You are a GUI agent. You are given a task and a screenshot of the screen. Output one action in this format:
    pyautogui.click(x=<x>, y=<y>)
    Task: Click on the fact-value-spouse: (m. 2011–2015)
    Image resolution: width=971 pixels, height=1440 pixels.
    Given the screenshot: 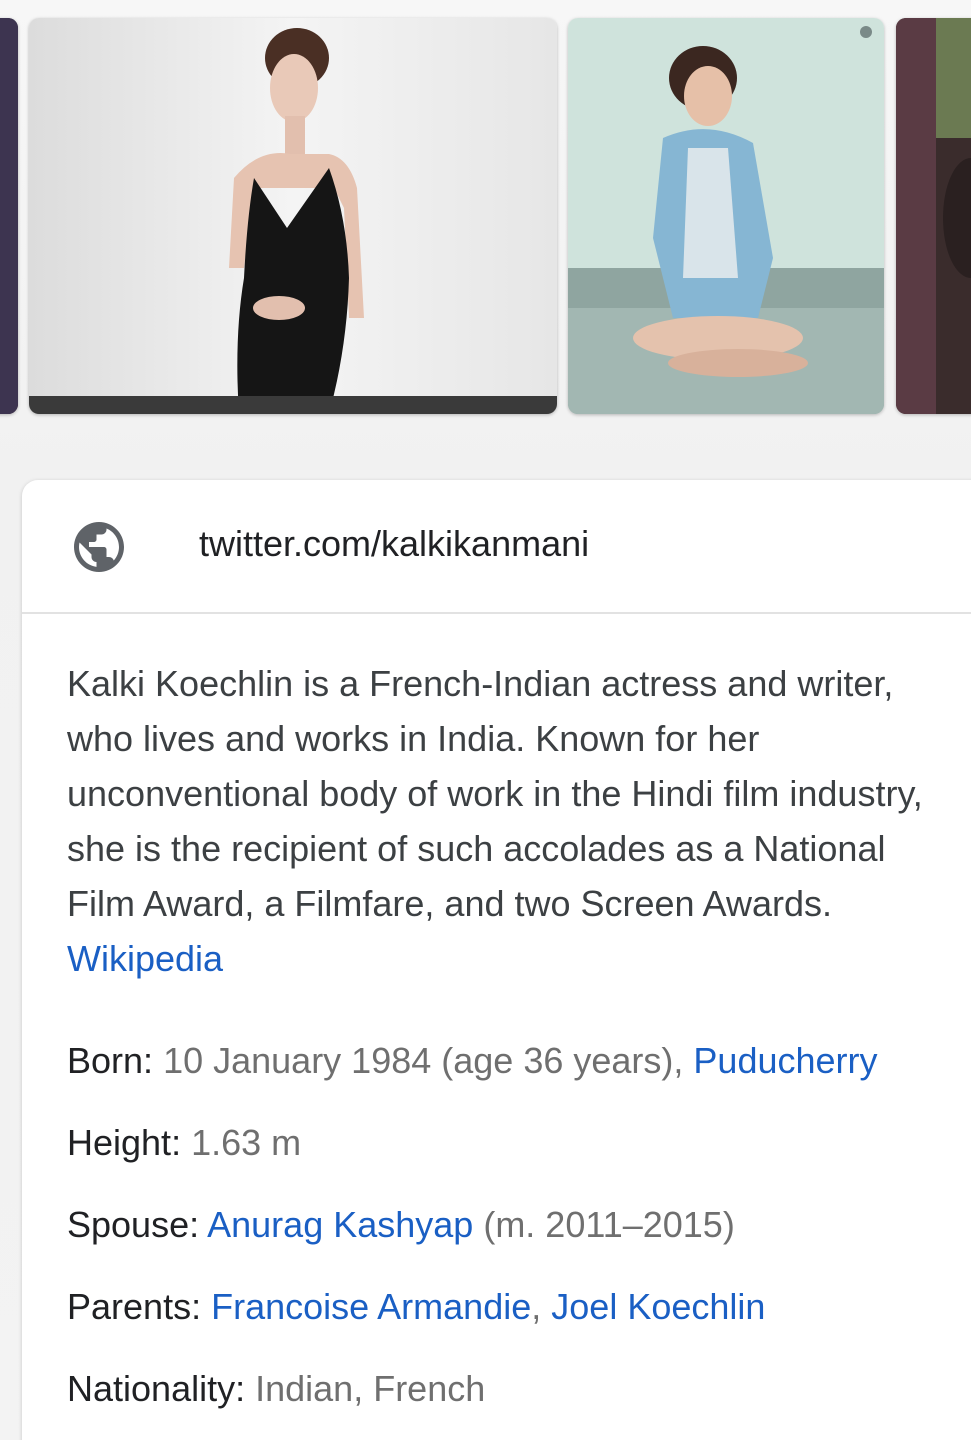 What is the action you would take?
    pyautogui.click(x=609, y=1224)
    